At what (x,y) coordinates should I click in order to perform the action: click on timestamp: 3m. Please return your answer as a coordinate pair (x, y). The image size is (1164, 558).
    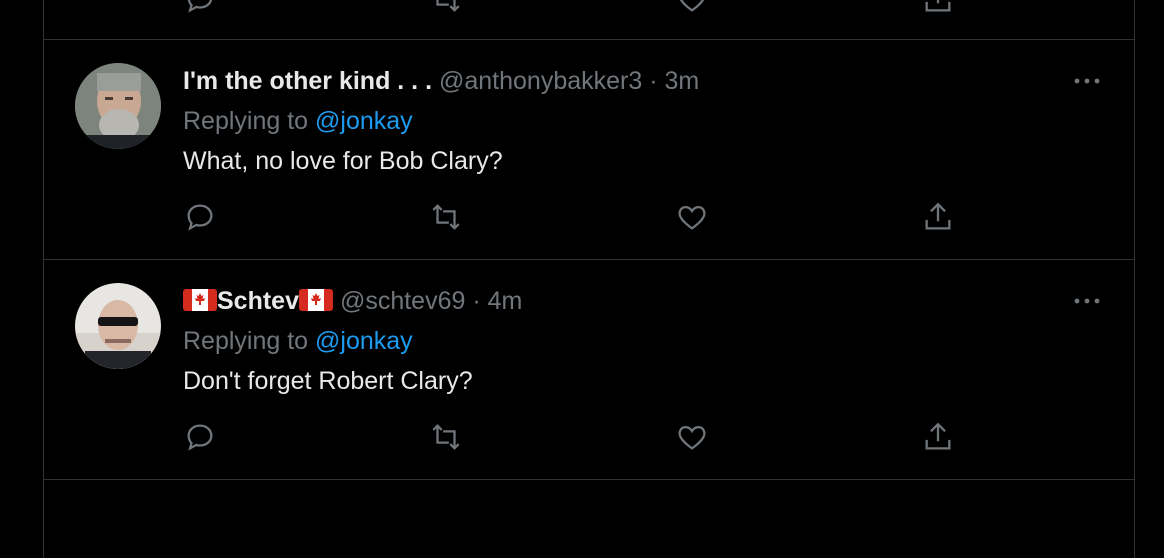
    Looking at the image, I should click on (682, 81).